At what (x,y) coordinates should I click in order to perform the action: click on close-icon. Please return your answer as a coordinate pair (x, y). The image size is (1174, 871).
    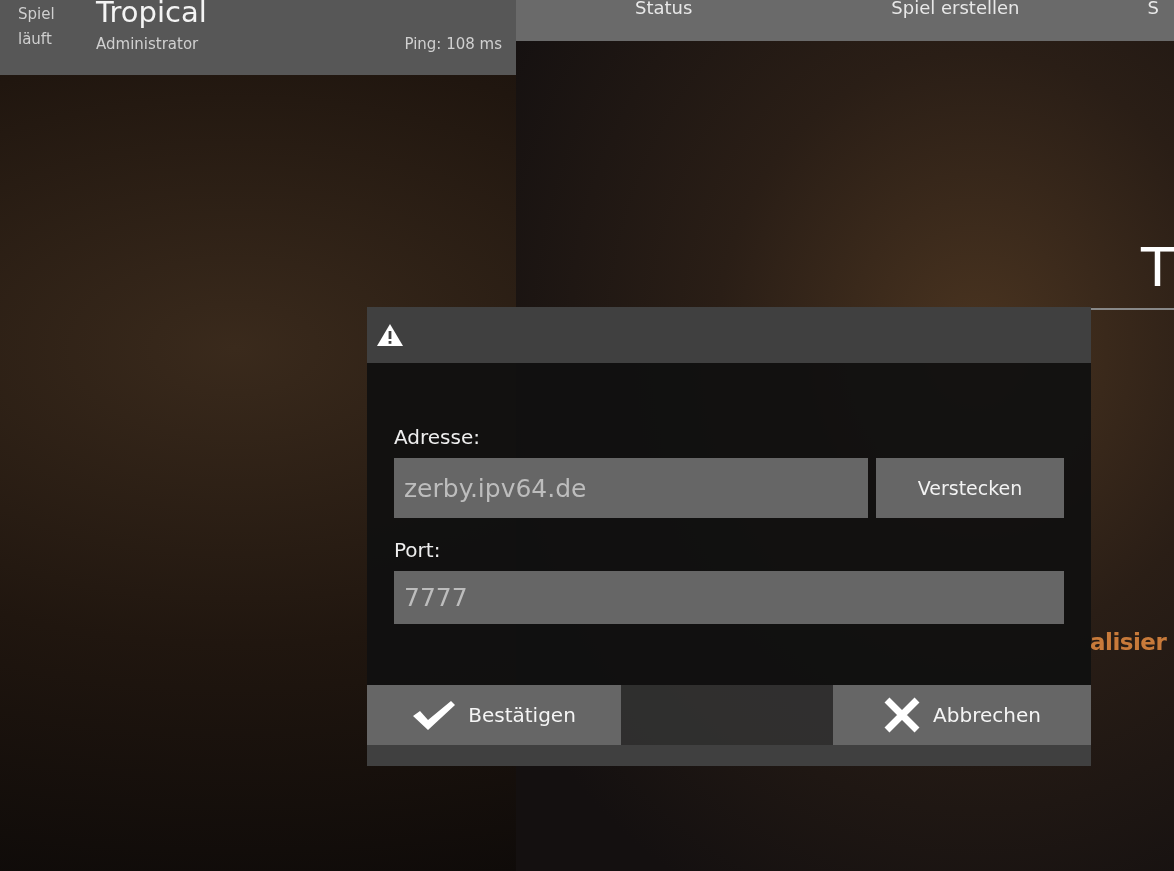
    Looking at the image, I should click on (902, 715).